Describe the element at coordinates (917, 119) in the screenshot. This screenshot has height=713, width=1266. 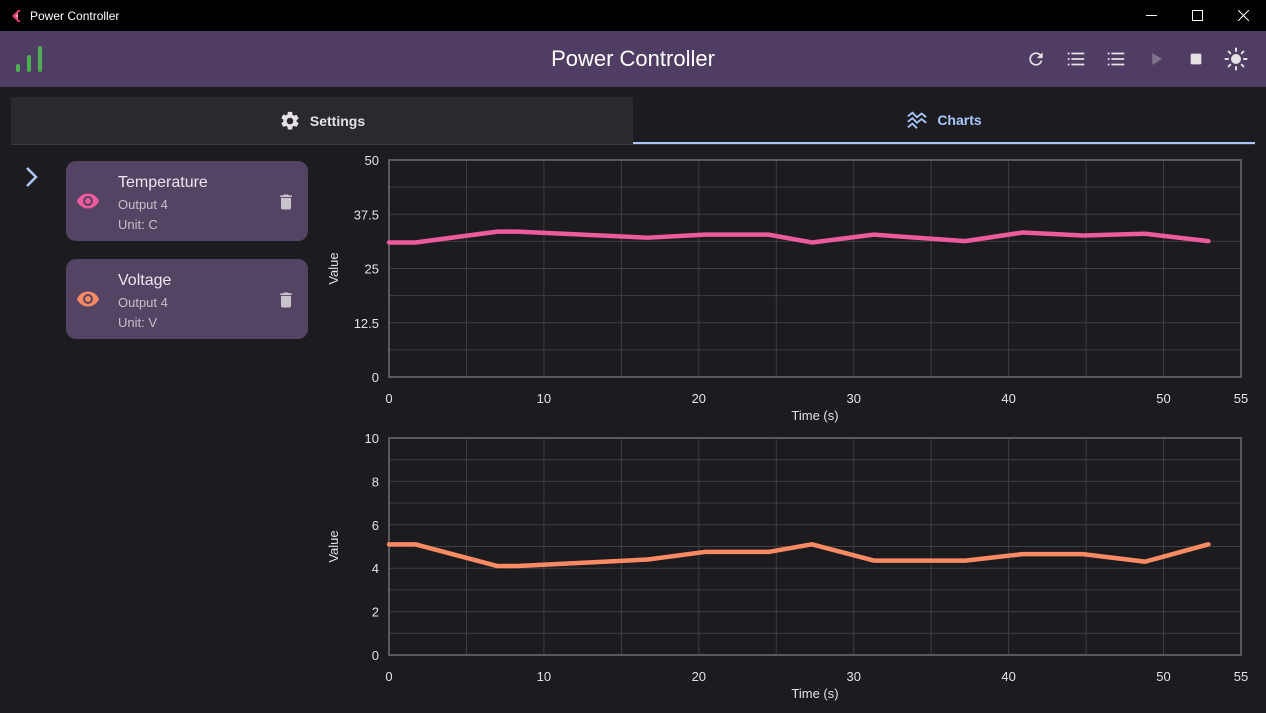
I see `chart-icon` at that location.